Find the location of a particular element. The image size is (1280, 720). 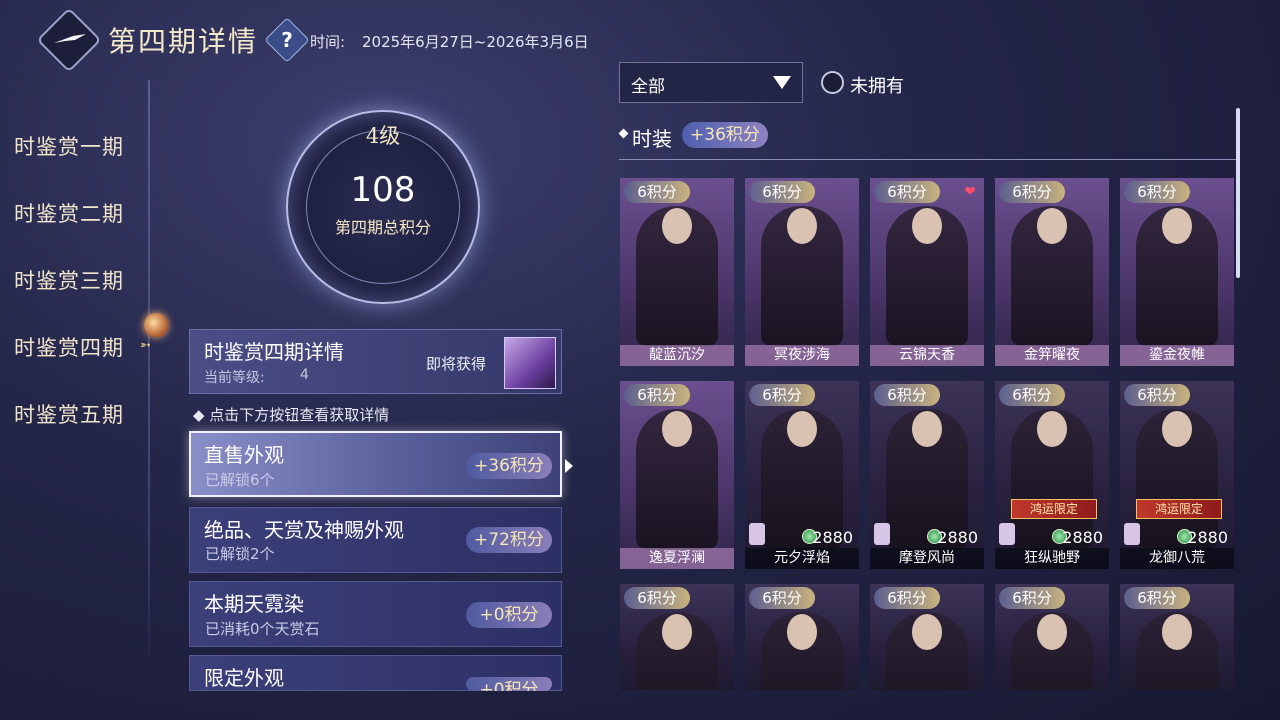

outfit-card: 6积分摩登风尚 2880 is located at coordinates (927, 475).